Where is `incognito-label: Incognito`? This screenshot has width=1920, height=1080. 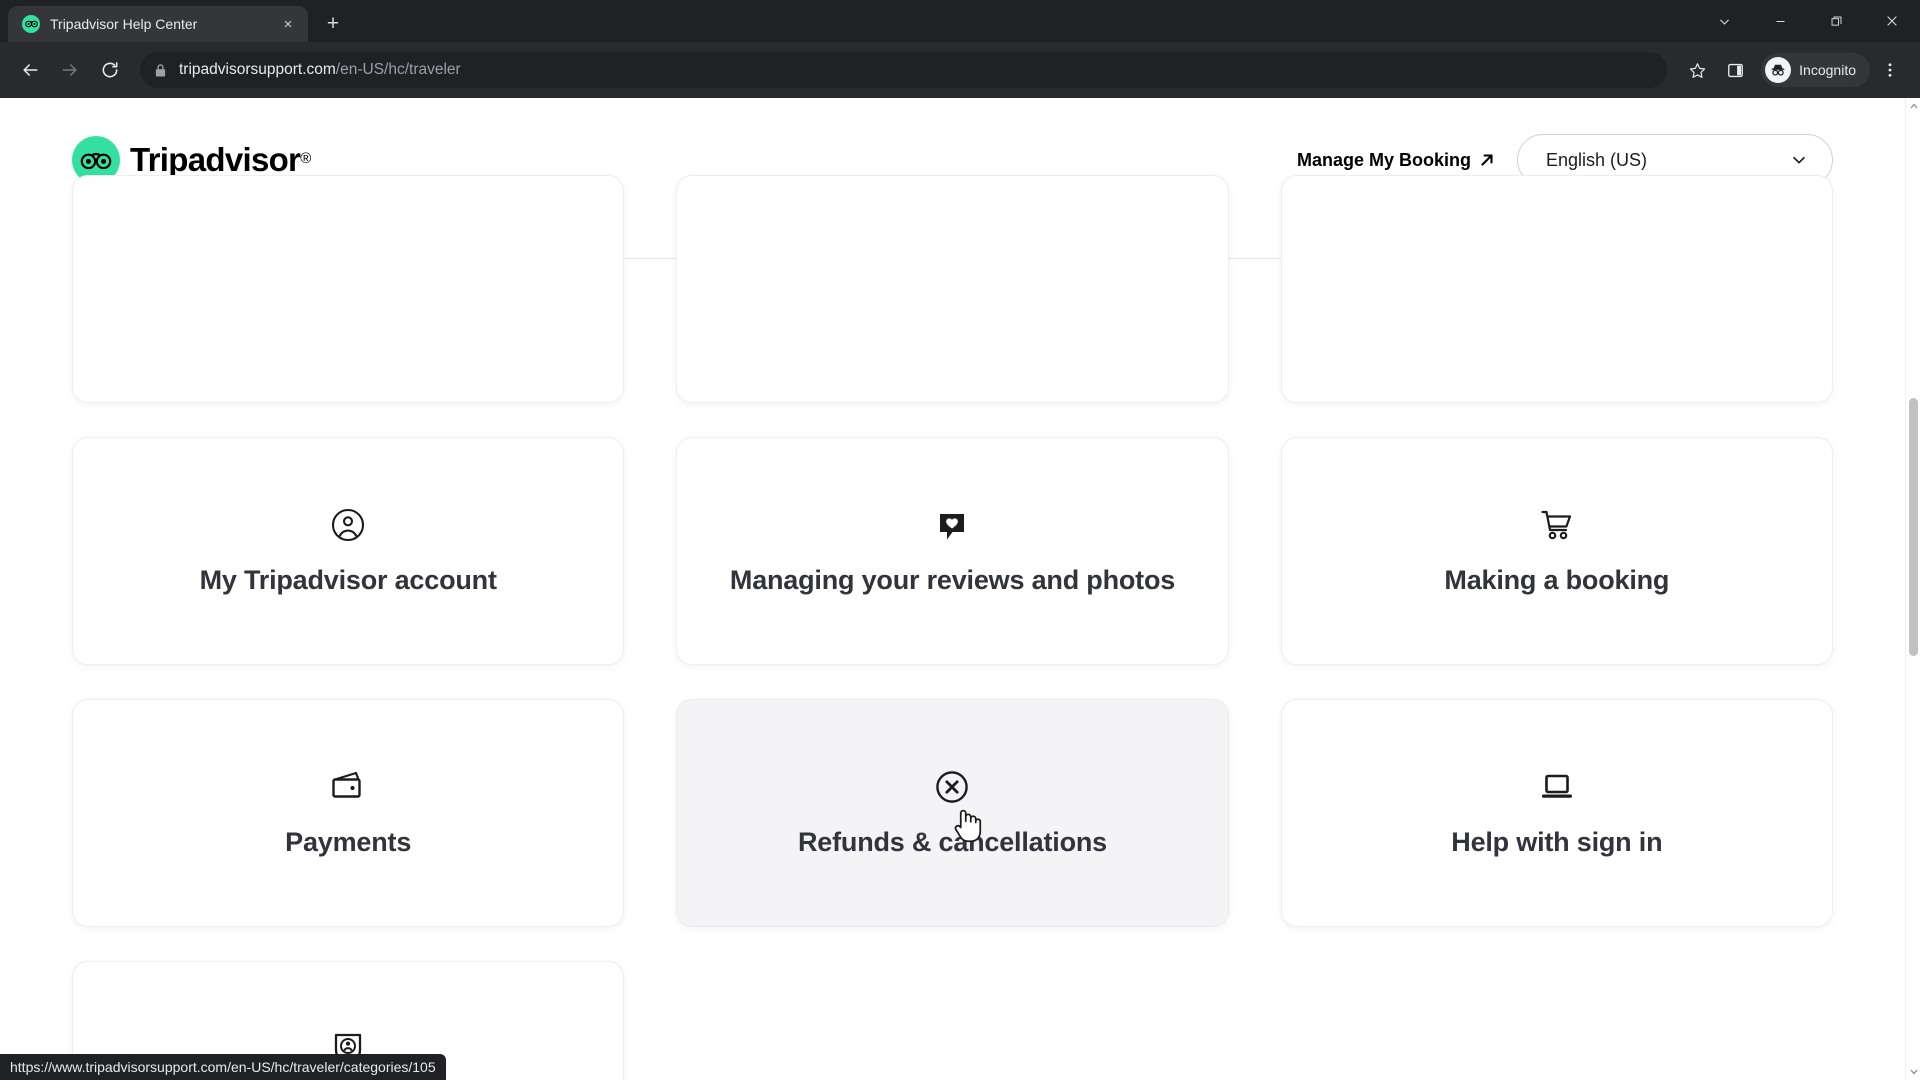 incognito-label: Incognito is located at coordinates (1827, 70).